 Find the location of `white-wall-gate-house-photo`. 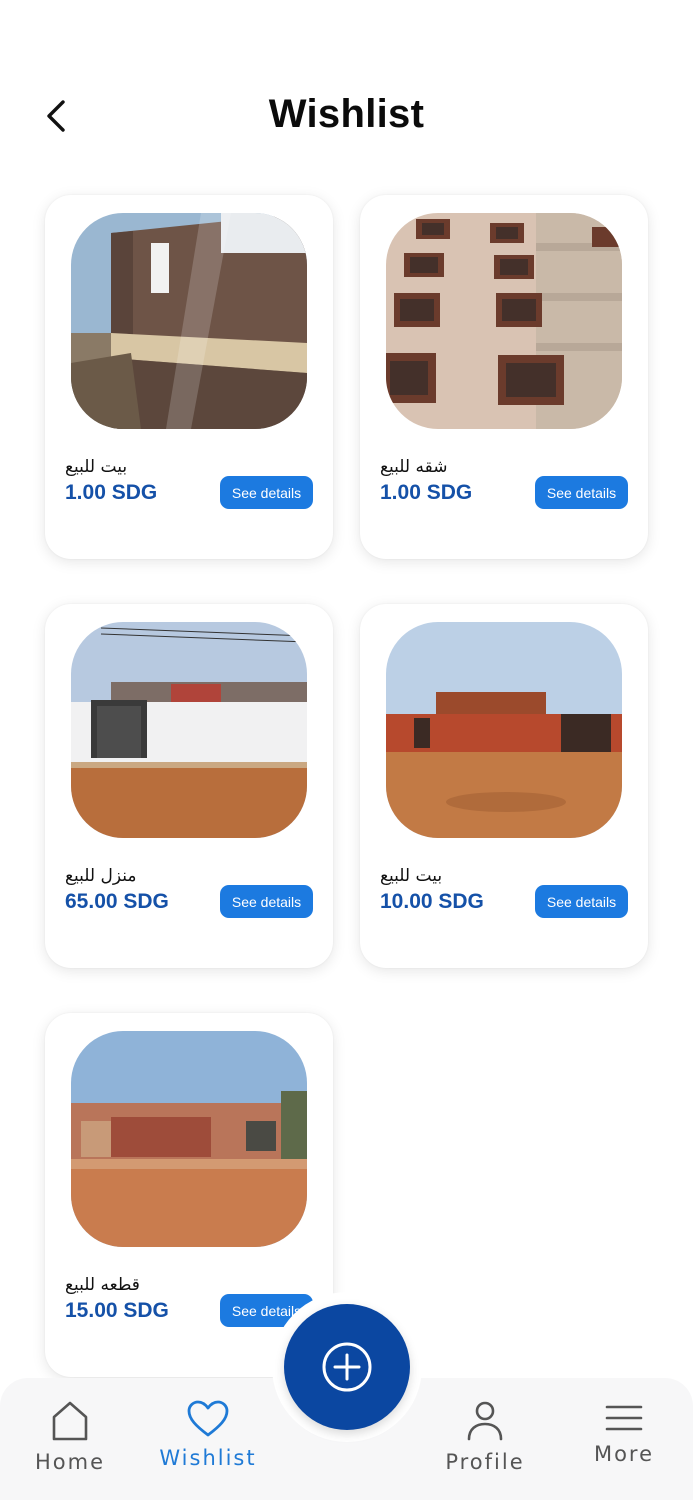

white-wall-gate-house-photo is located at coordinates (189, 730).